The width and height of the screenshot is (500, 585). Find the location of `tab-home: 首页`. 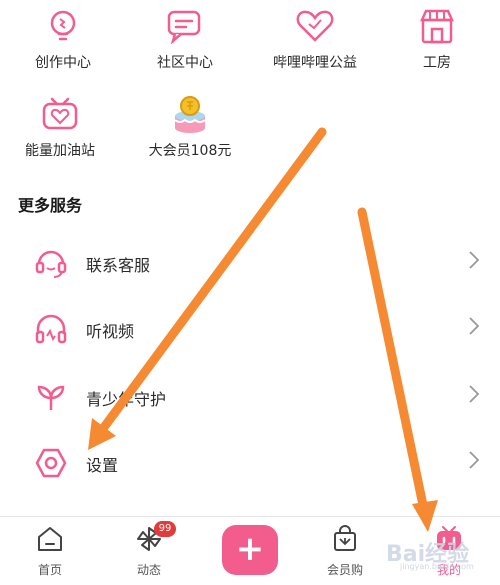

tab-home: 首页 is located at coordinates (50, 551).